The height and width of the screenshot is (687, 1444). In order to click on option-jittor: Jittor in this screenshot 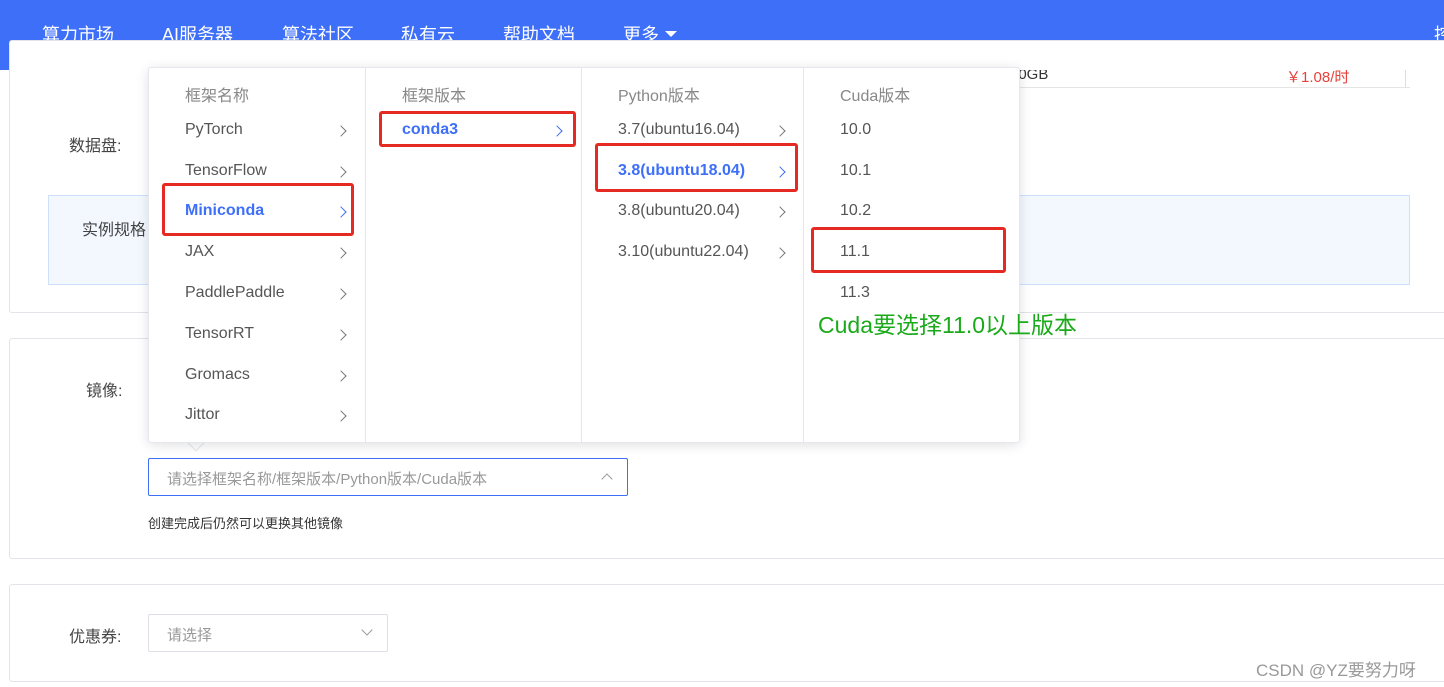, I will do `click(257, 417)`.